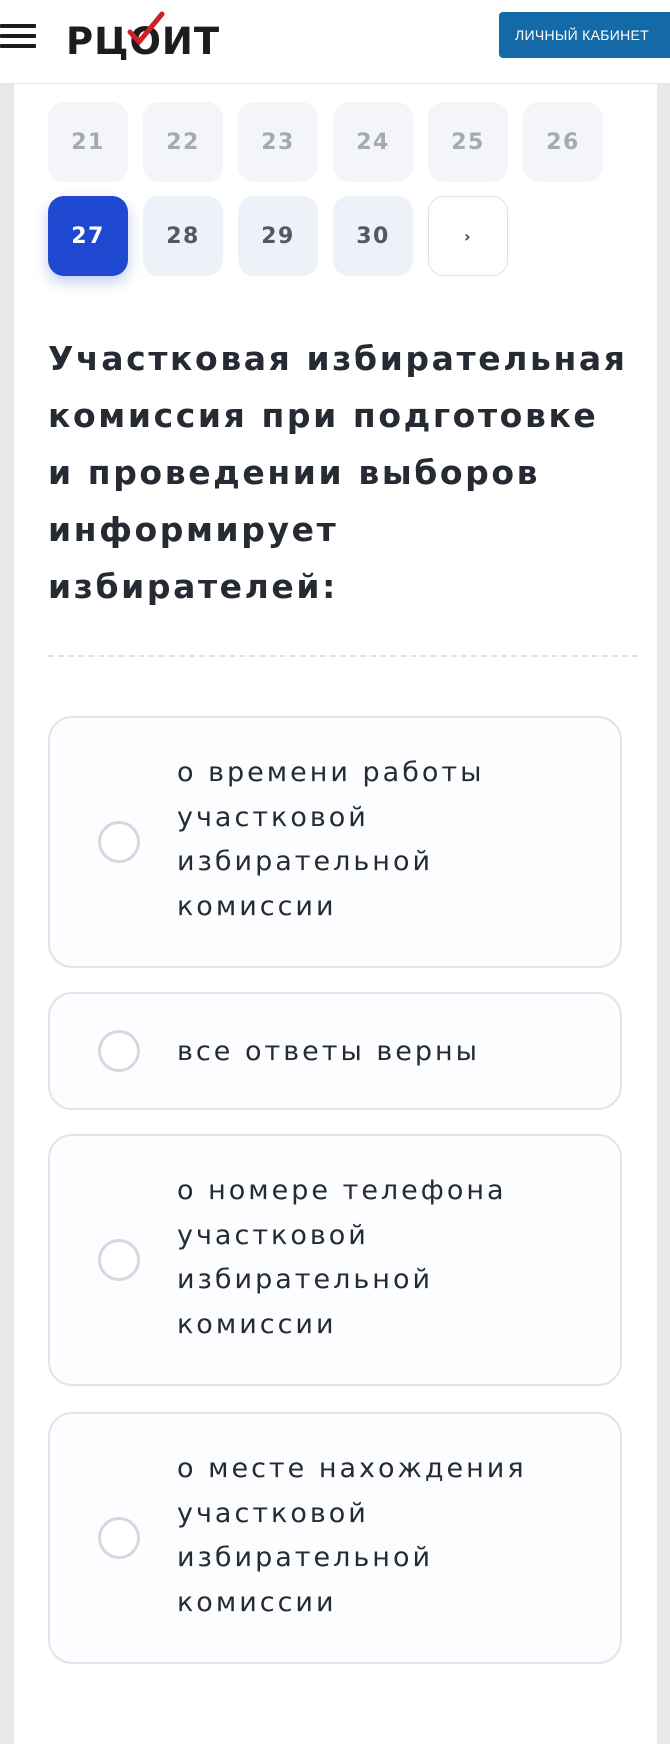  Describe the element at coordinates (343, 656) in the screenshot. I see `question-divider` at that location.